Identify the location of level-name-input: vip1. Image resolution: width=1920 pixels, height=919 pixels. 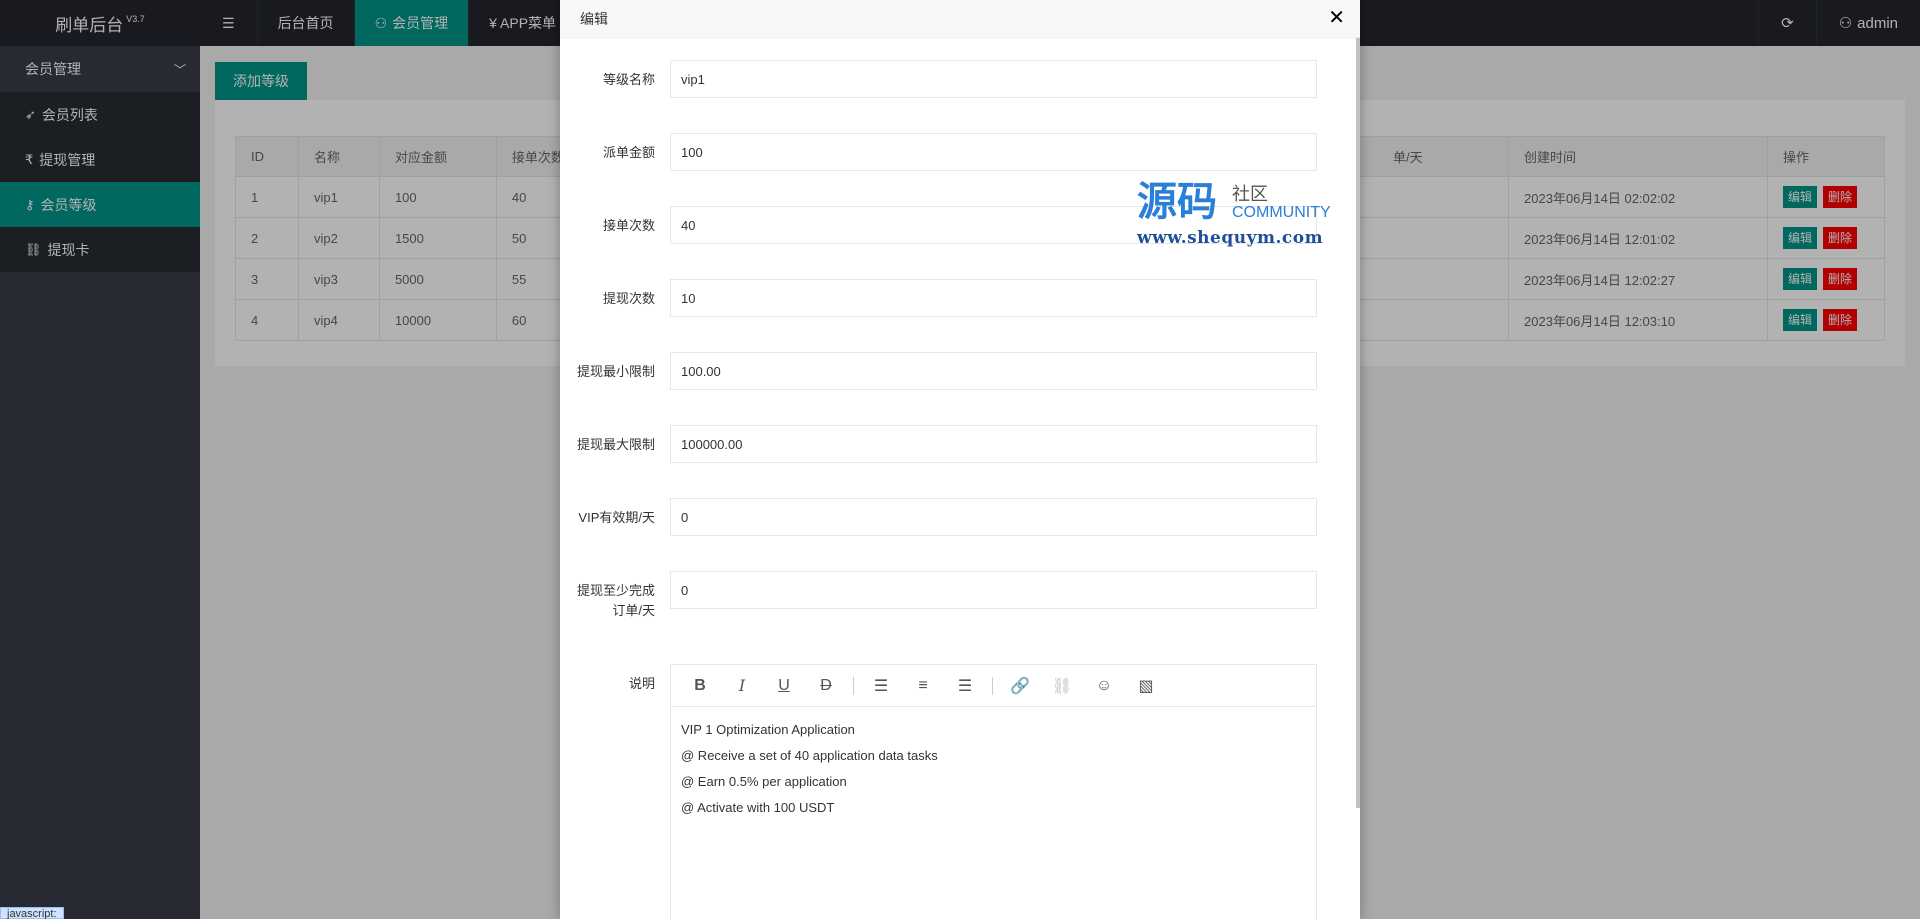
(993, 79).